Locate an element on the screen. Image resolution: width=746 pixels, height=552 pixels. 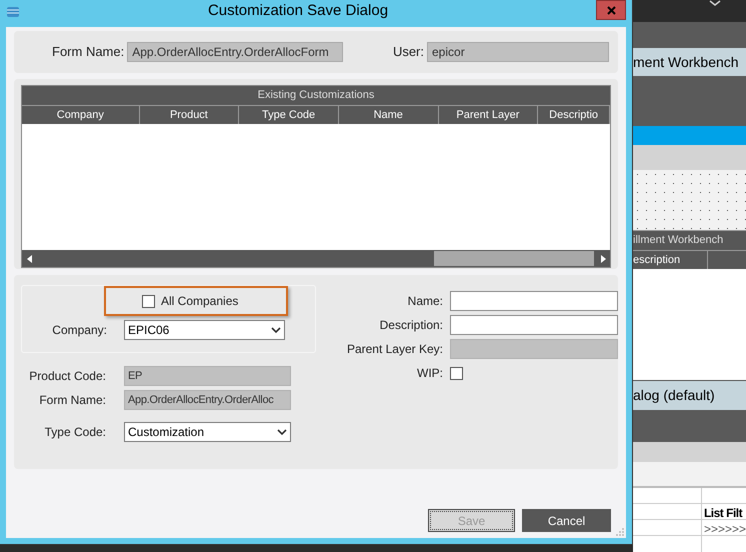
resize-grip-icon is located at coordinates (620, 532).